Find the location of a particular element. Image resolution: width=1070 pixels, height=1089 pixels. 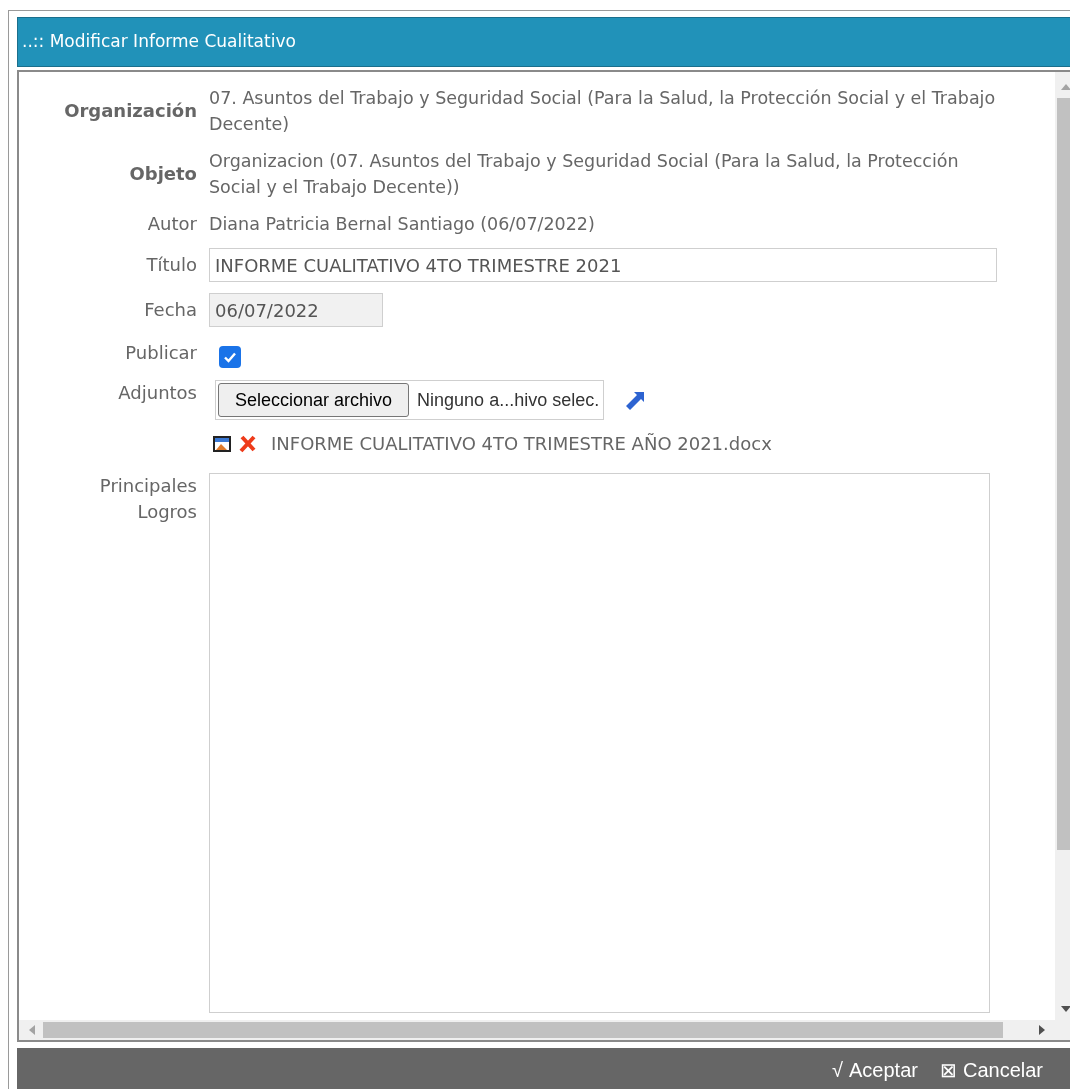

checkbox is located at coordinates (230, 357).